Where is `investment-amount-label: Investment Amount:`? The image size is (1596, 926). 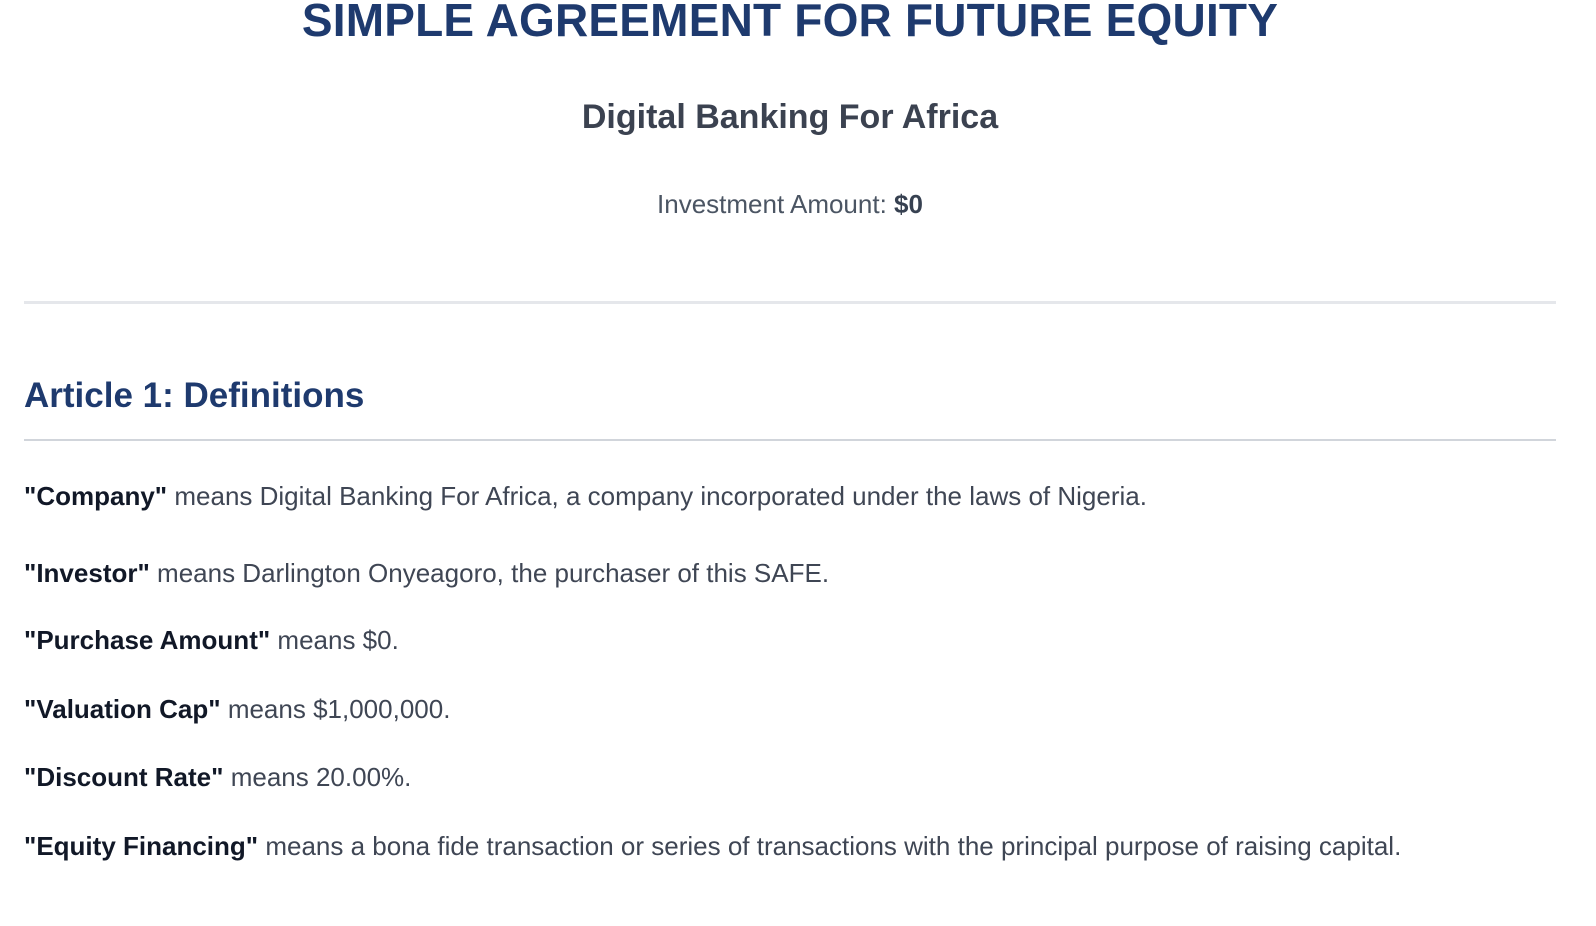 investment-amount-label: Investment Amount: is located at coordinates (772, 204).